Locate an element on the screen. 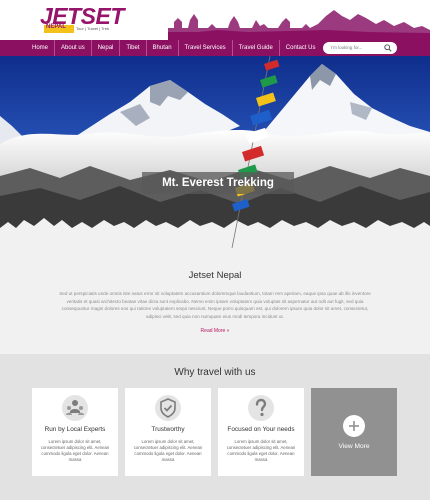  nav-item-about-us: About us is located at coordinates (73, 48).